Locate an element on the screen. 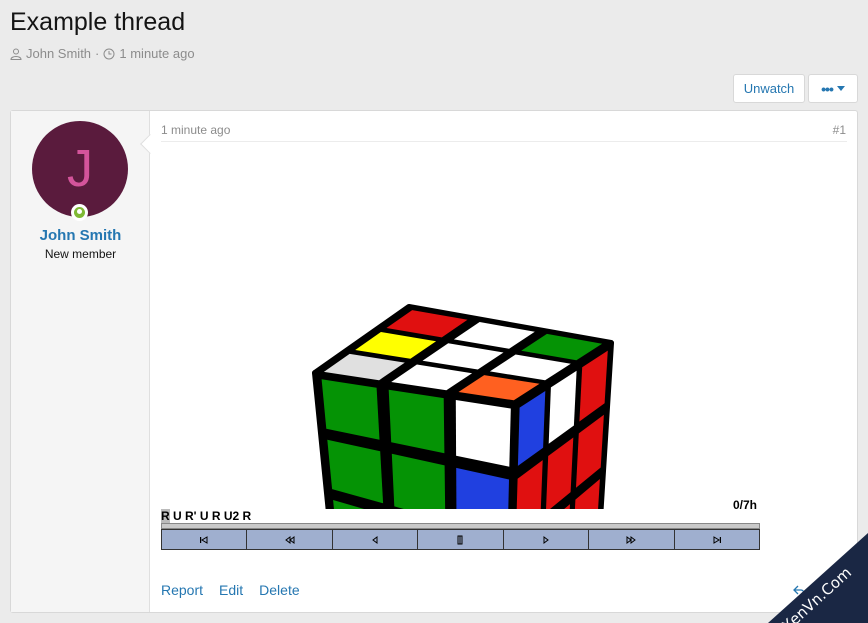 The image size is (868, 623). reply-icon is located at coordinates (799, 590).